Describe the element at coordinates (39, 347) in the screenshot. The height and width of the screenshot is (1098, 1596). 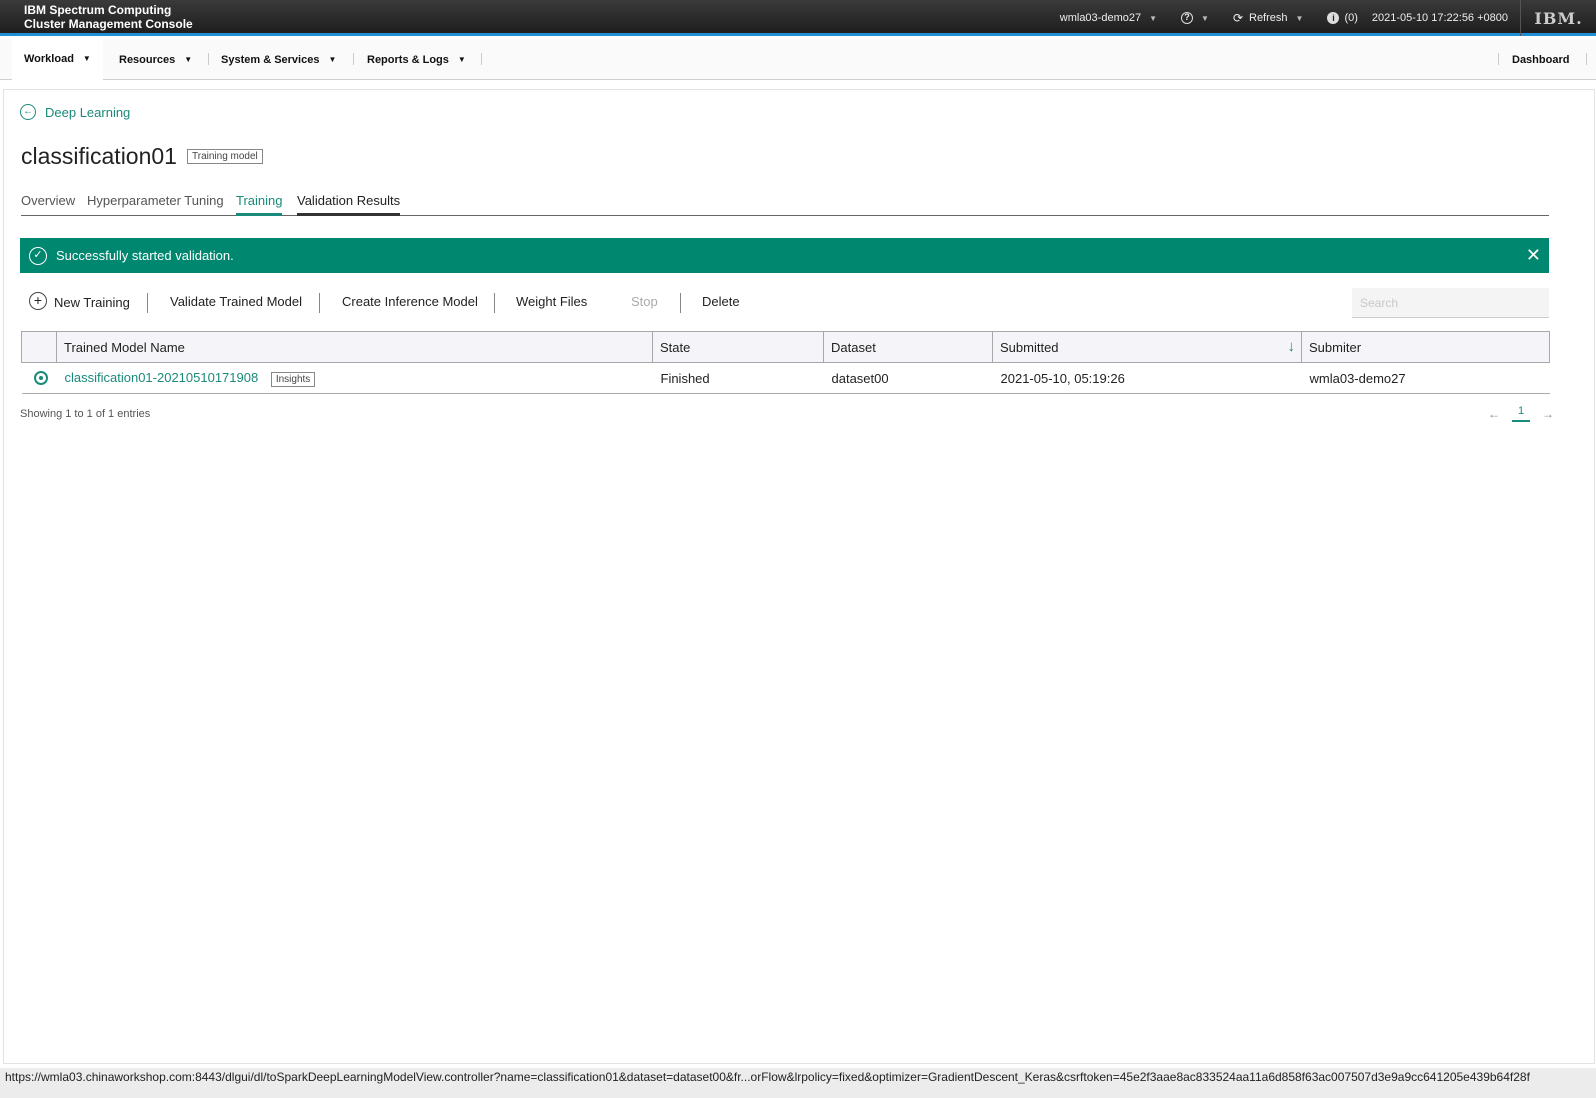
I see `select-column-header` at that location.